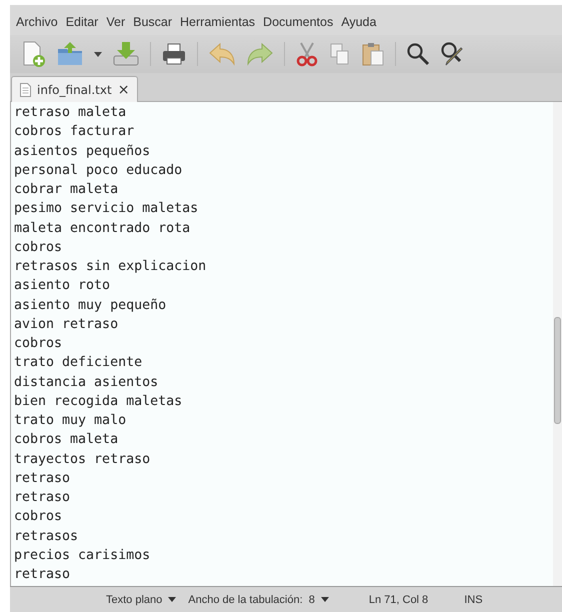  What do you see at coordinates (141, 600) in the screenshot?
I see `syntax-dropdown: Texto plano` at bounding box center [141, 600].